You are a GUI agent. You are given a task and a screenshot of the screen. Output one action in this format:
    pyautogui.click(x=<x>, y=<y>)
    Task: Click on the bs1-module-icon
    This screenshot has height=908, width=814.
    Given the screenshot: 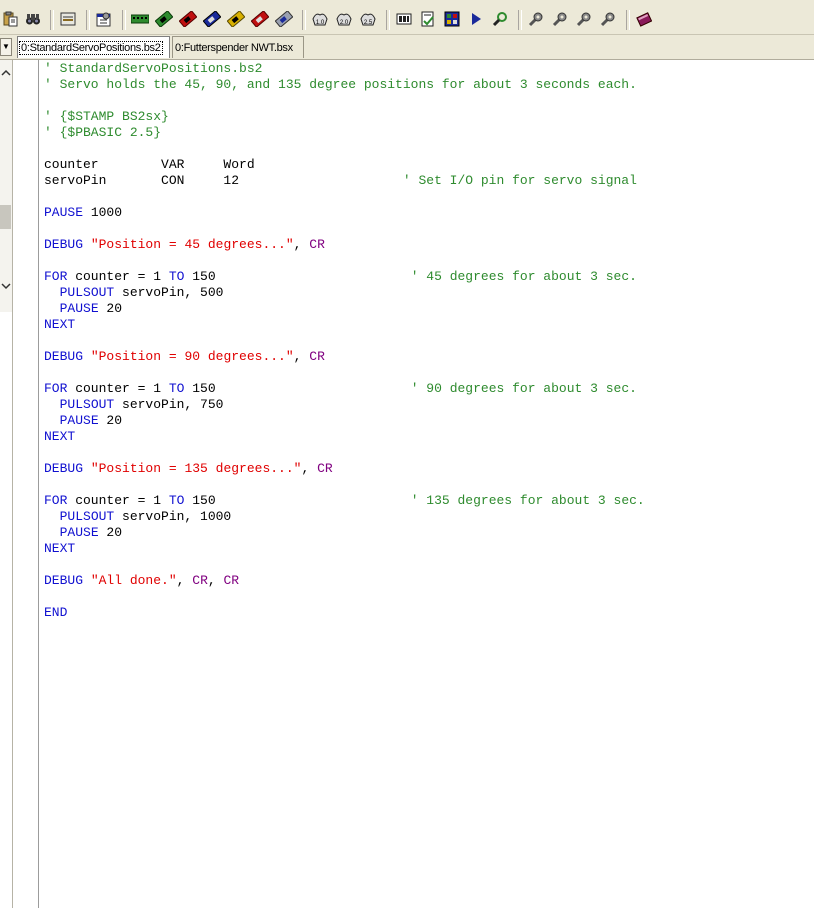 What is the action you would take?
    pyautogui.click(x=140, y=19)
    